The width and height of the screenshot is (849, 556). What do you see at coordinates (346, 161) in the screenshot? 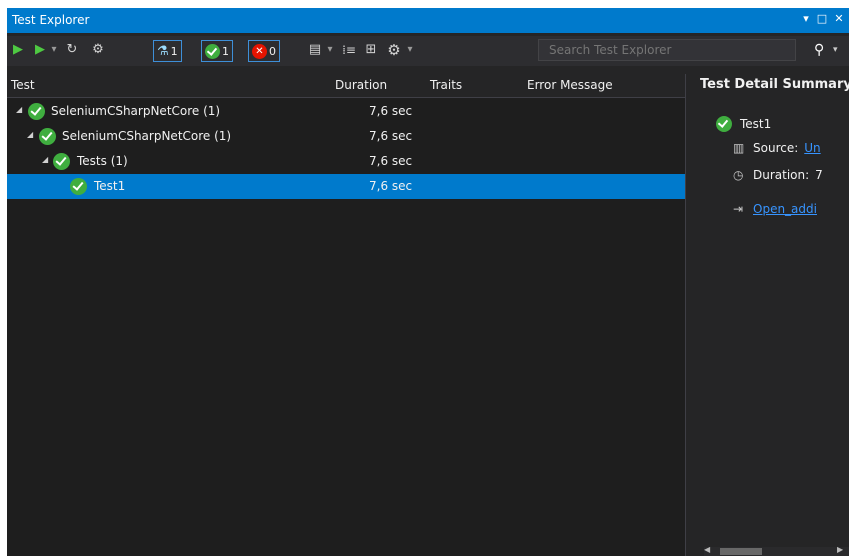
I see `table-row: ◢ Tests (1) 7,6 sec` at bounding box center [346, 161].